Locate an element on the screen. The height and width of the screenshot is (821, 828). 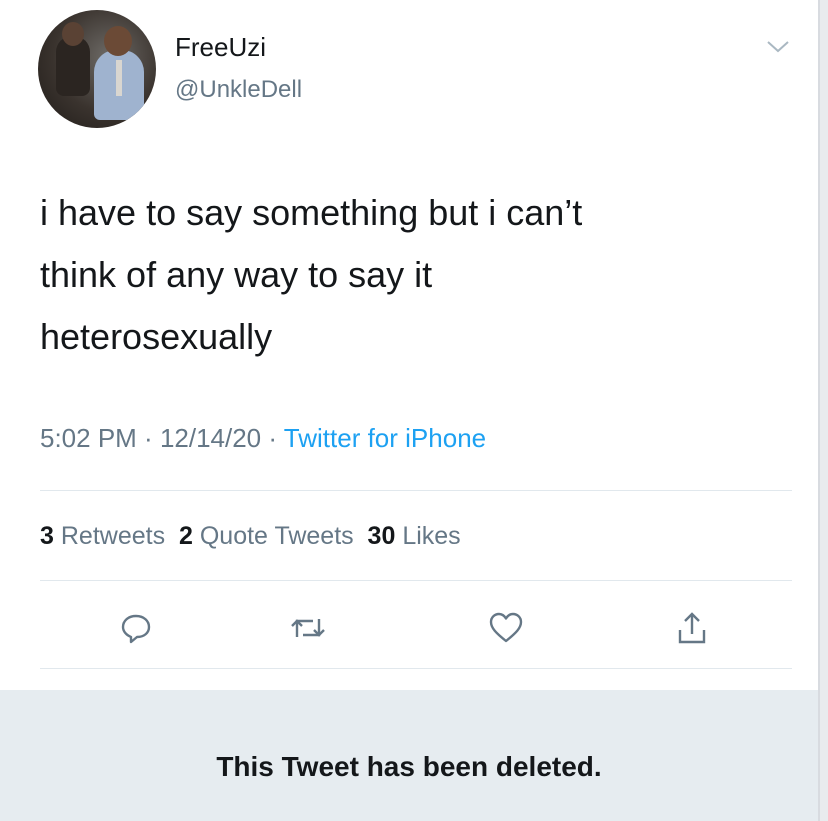
reply-button is located at coordinates (136, 628).